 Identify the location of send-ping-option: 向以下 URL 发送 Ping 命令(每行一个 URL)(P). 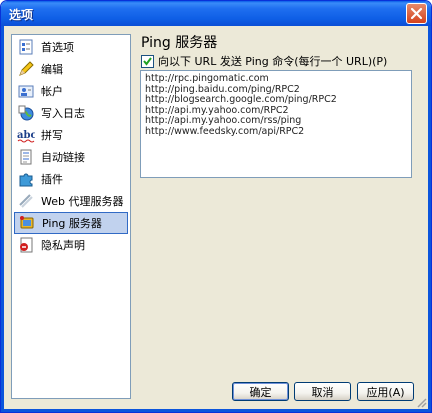
(264, 61).